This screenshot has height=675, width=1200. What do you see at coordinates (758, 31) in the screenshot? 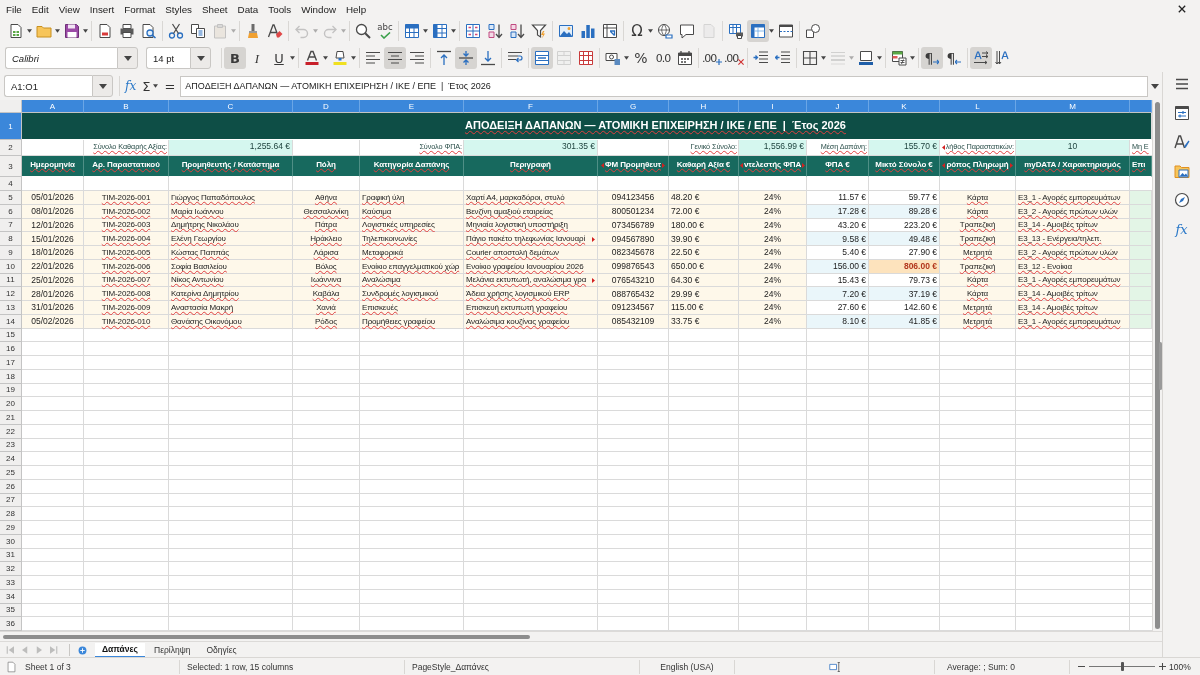
I see `freeze-panes-button` at bounding box center [758, 31].